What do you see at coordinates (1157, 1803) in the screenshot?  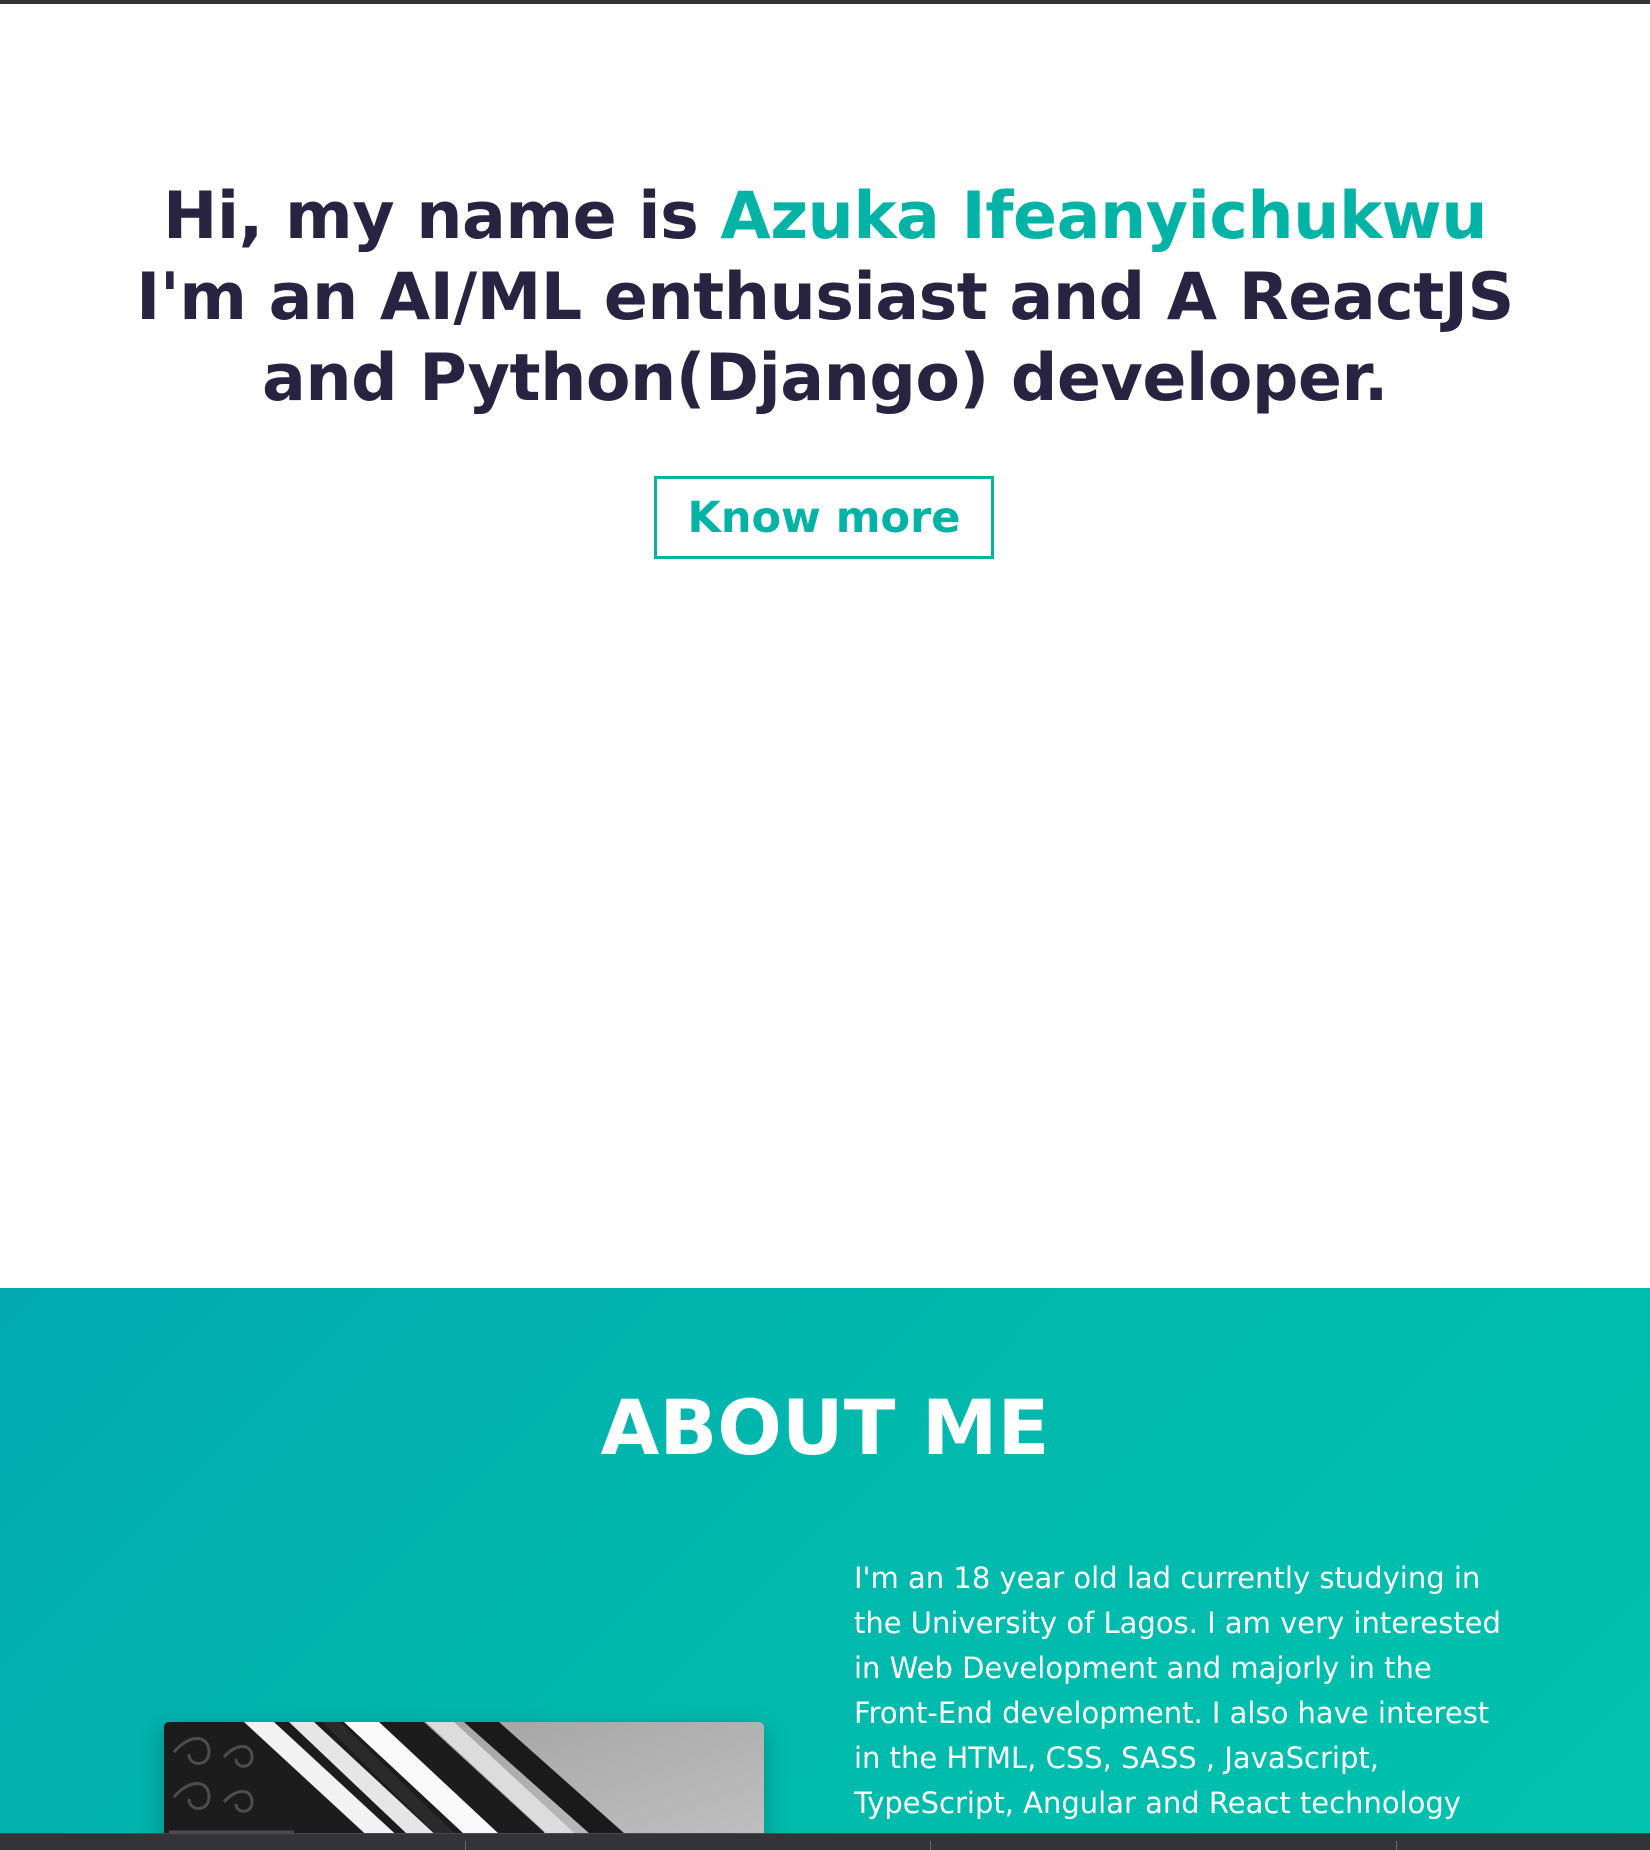 I see `about-bio-line: TypeScript, Angular and React technology` at bounding box center [1157, 1803].